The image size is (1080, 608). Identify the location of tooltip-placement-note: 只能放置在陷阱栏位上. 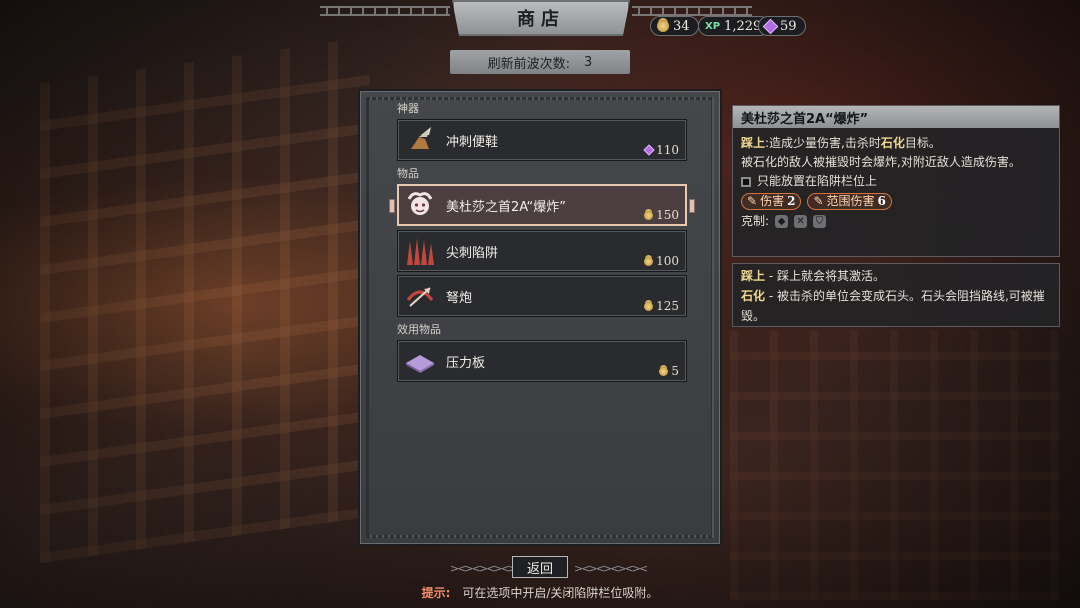
(896, 181).